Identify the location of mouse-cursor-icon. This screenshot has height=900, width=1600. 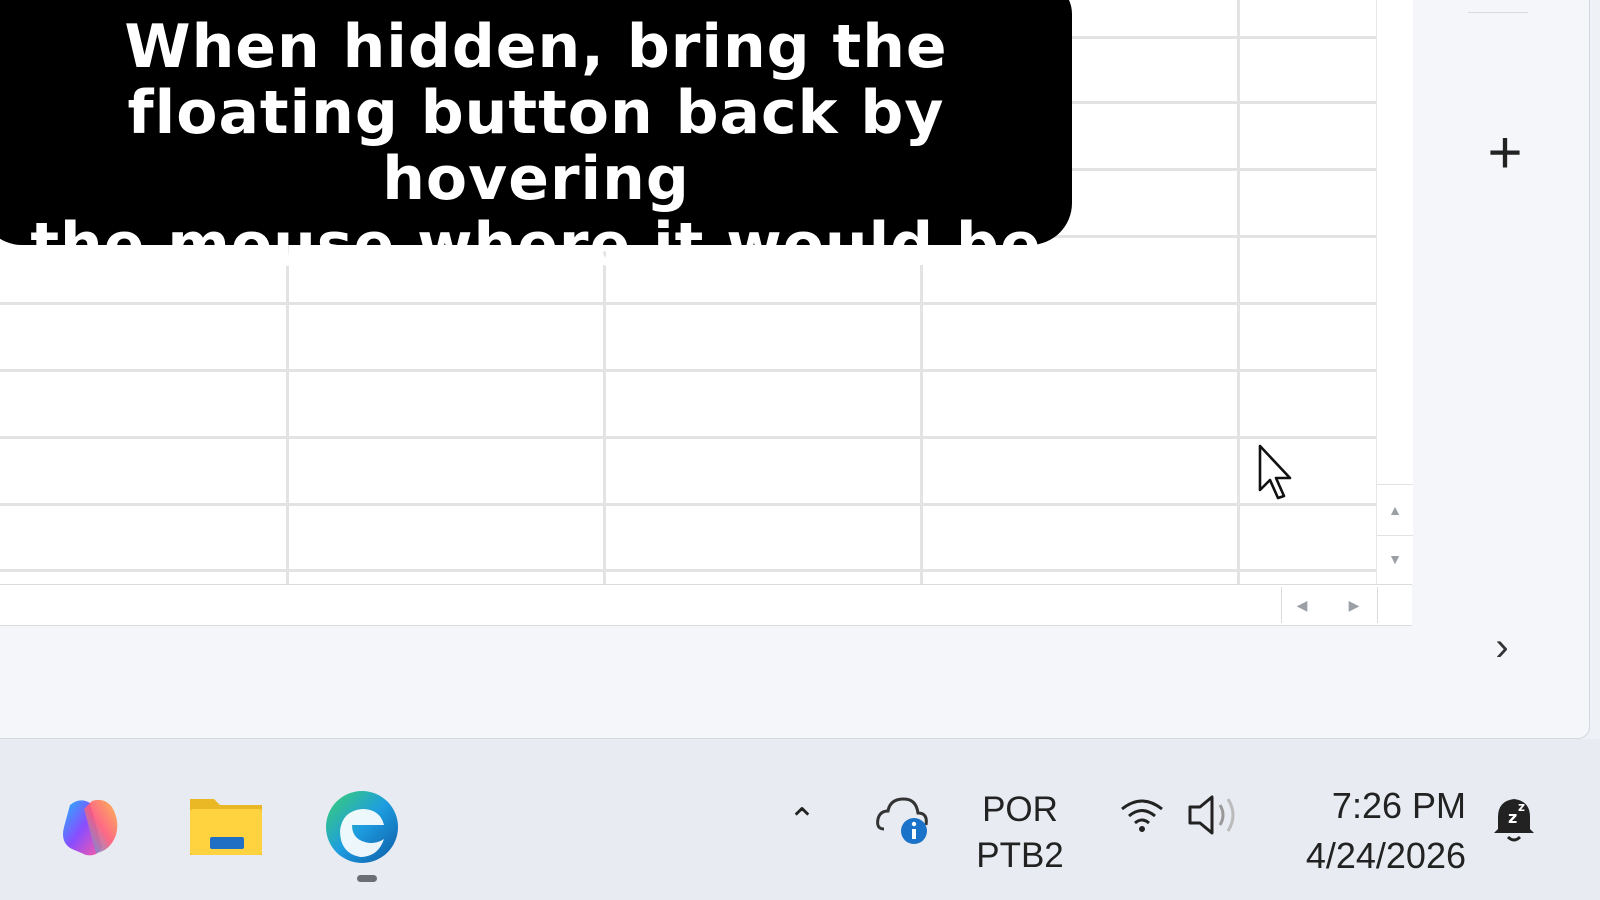
(1275, 472).